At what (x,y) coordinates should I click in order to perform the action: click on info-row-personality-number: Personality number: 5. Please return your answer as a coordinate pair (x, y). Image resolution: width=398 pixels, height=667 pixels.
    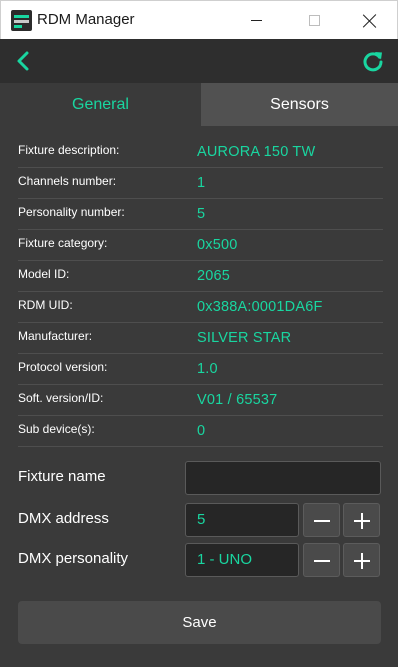
    Looking at the image, I should click on (200, 214).